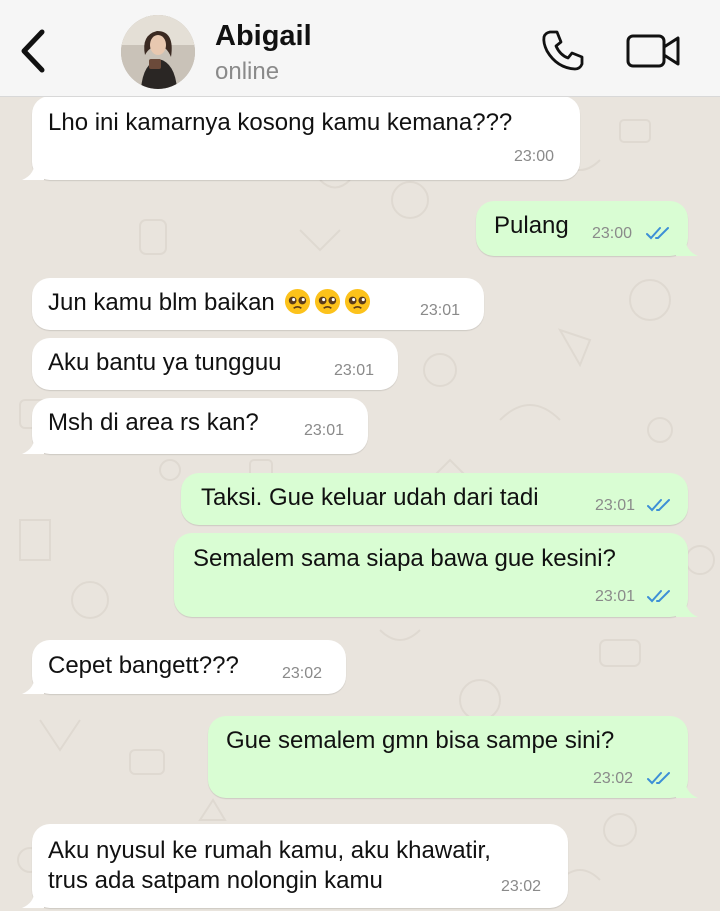 The height and width of the screenshot is (911, 720). I want to click on message-outgoing: Taksi. Gue keluar udah dari tadi 23:01, so click(434, 499).